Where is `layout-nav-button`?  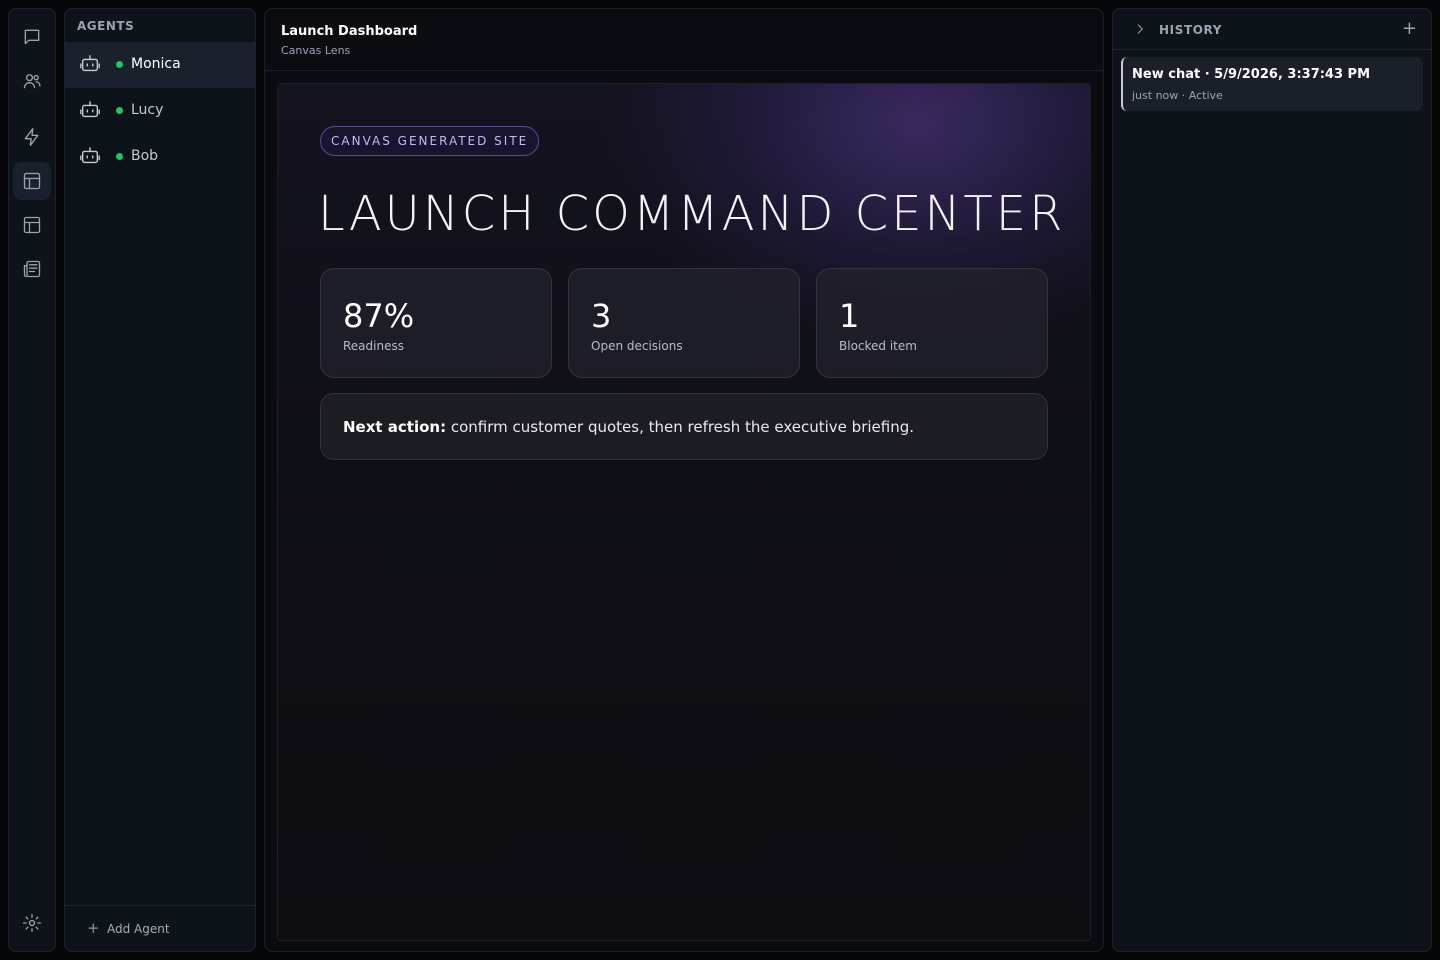 layout-nav-button is located at coordinates (32, 225).